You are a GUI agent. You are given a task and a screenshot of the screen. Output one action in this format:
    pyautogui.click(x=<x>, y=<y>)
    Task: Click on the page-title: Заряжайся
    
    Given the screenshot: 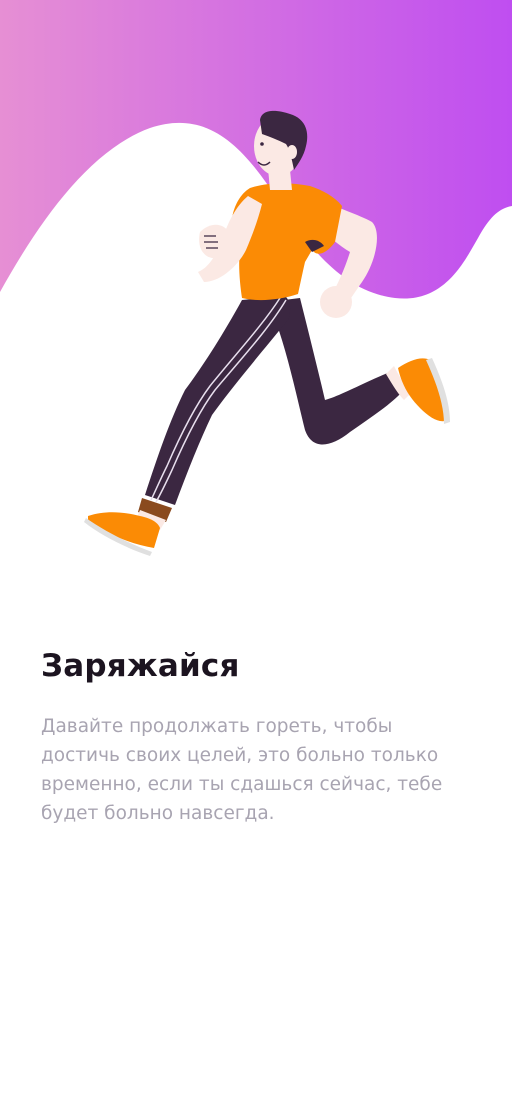 What is the action you would take?
    pyautogui.click(x=140, y=666)
    